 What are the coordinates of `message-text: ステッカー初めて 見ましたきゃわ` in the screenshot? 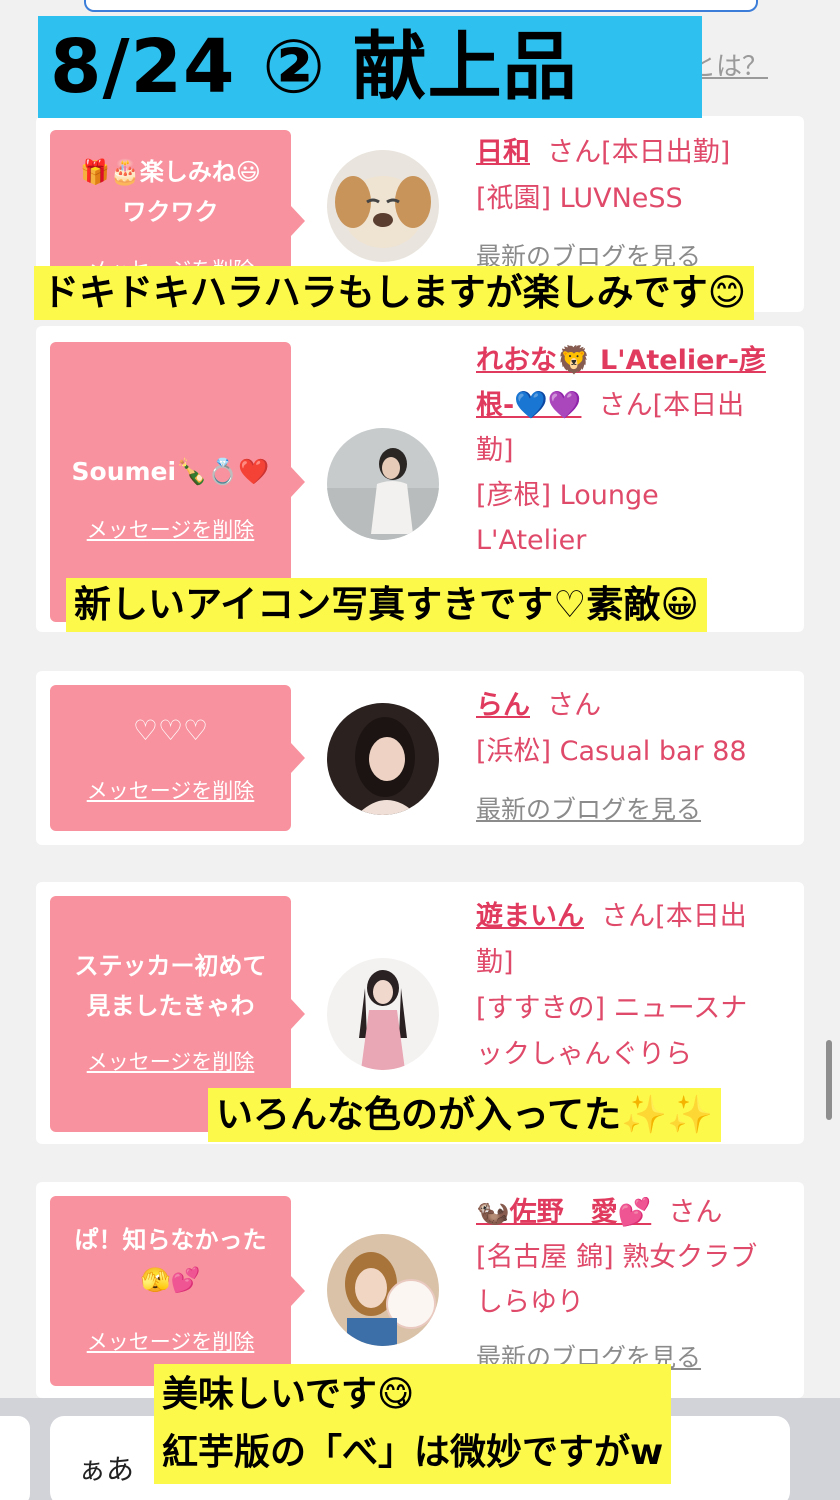 It's located at (170, 986).